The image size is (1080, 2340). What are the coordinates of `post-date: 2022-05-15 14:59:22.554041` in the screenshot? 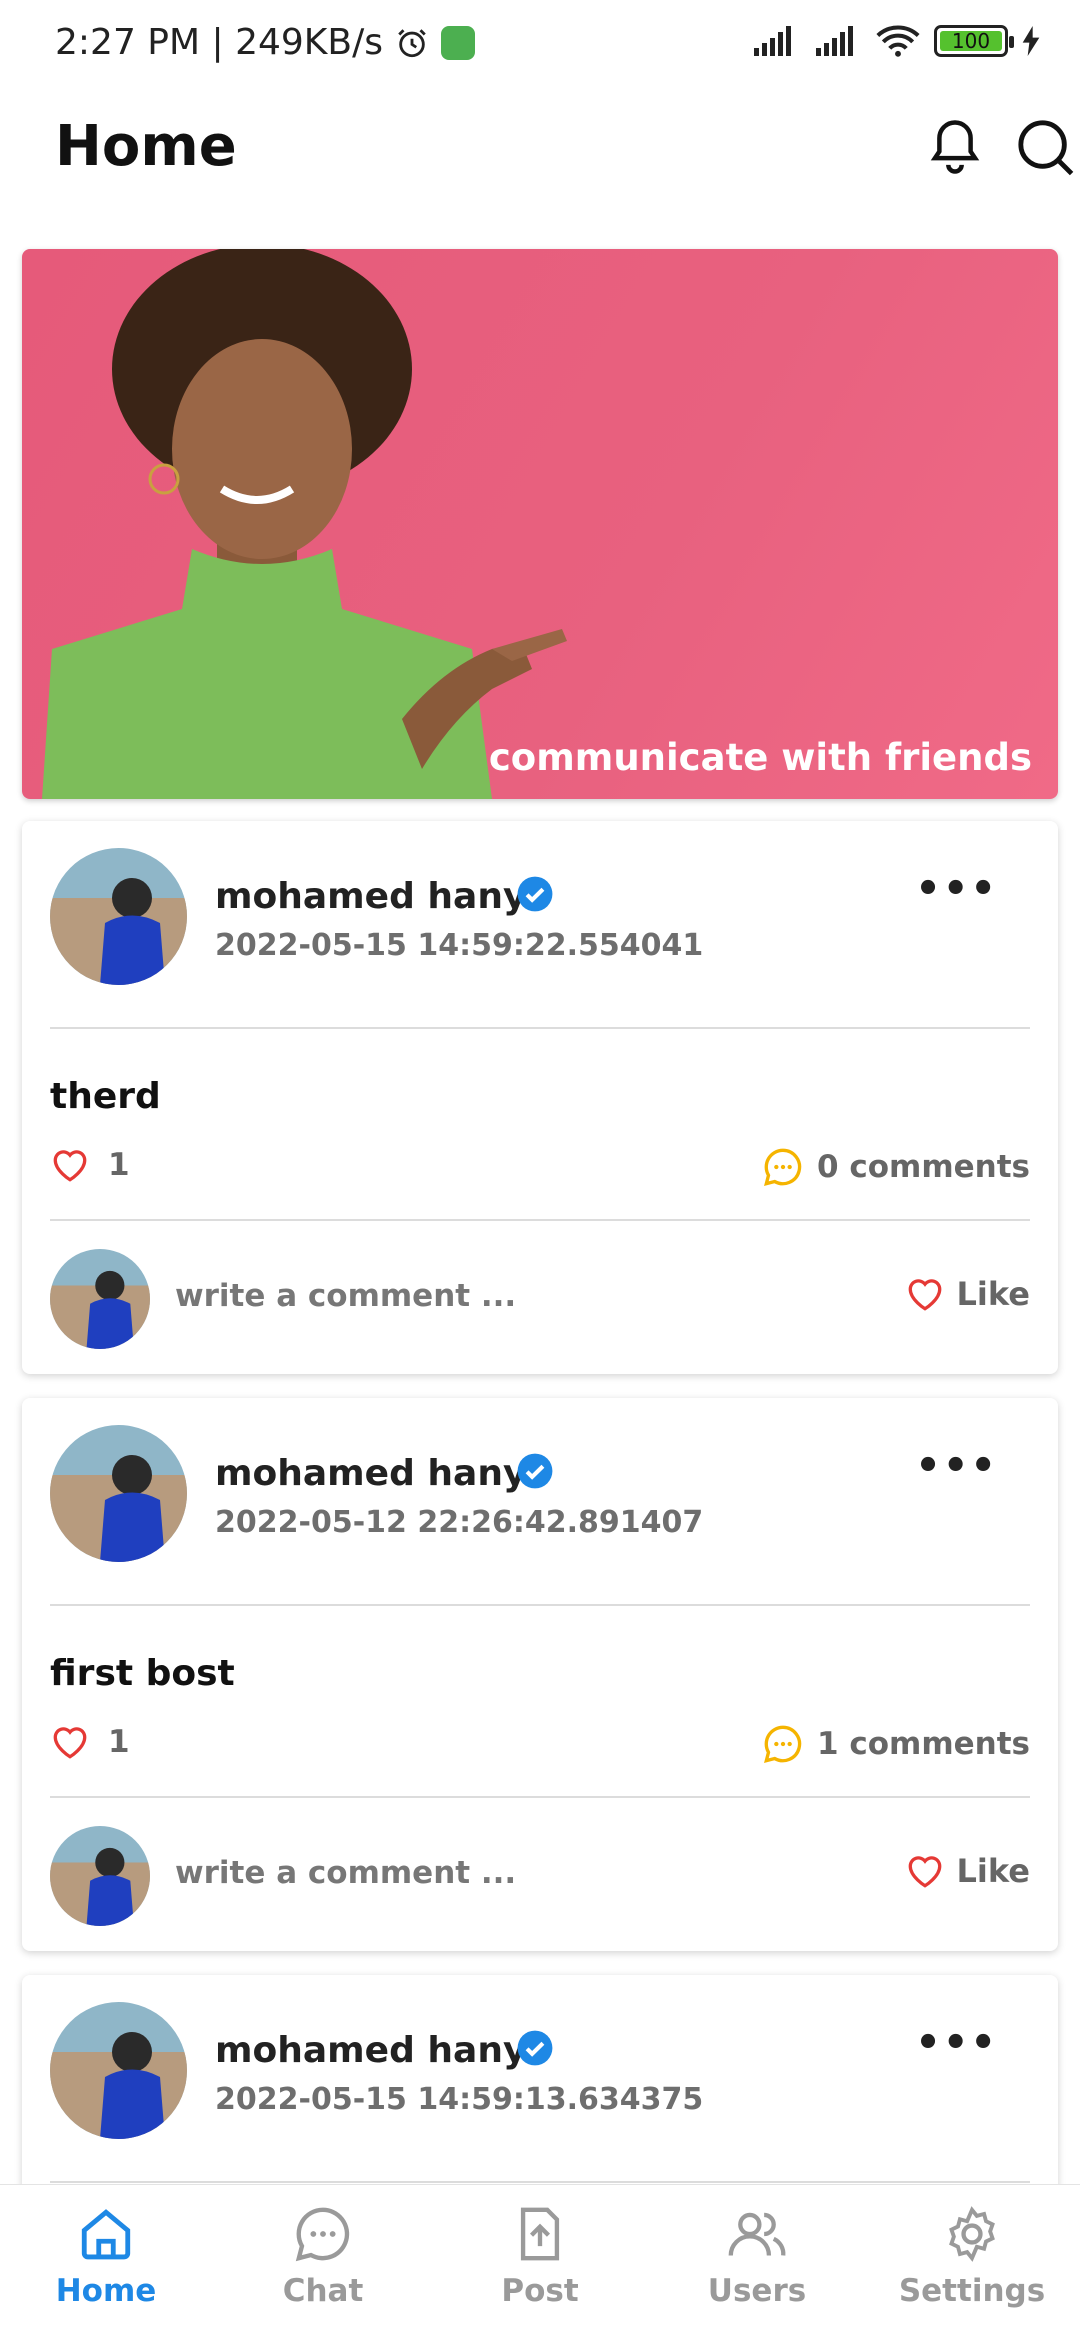 It's located at (459, 945).